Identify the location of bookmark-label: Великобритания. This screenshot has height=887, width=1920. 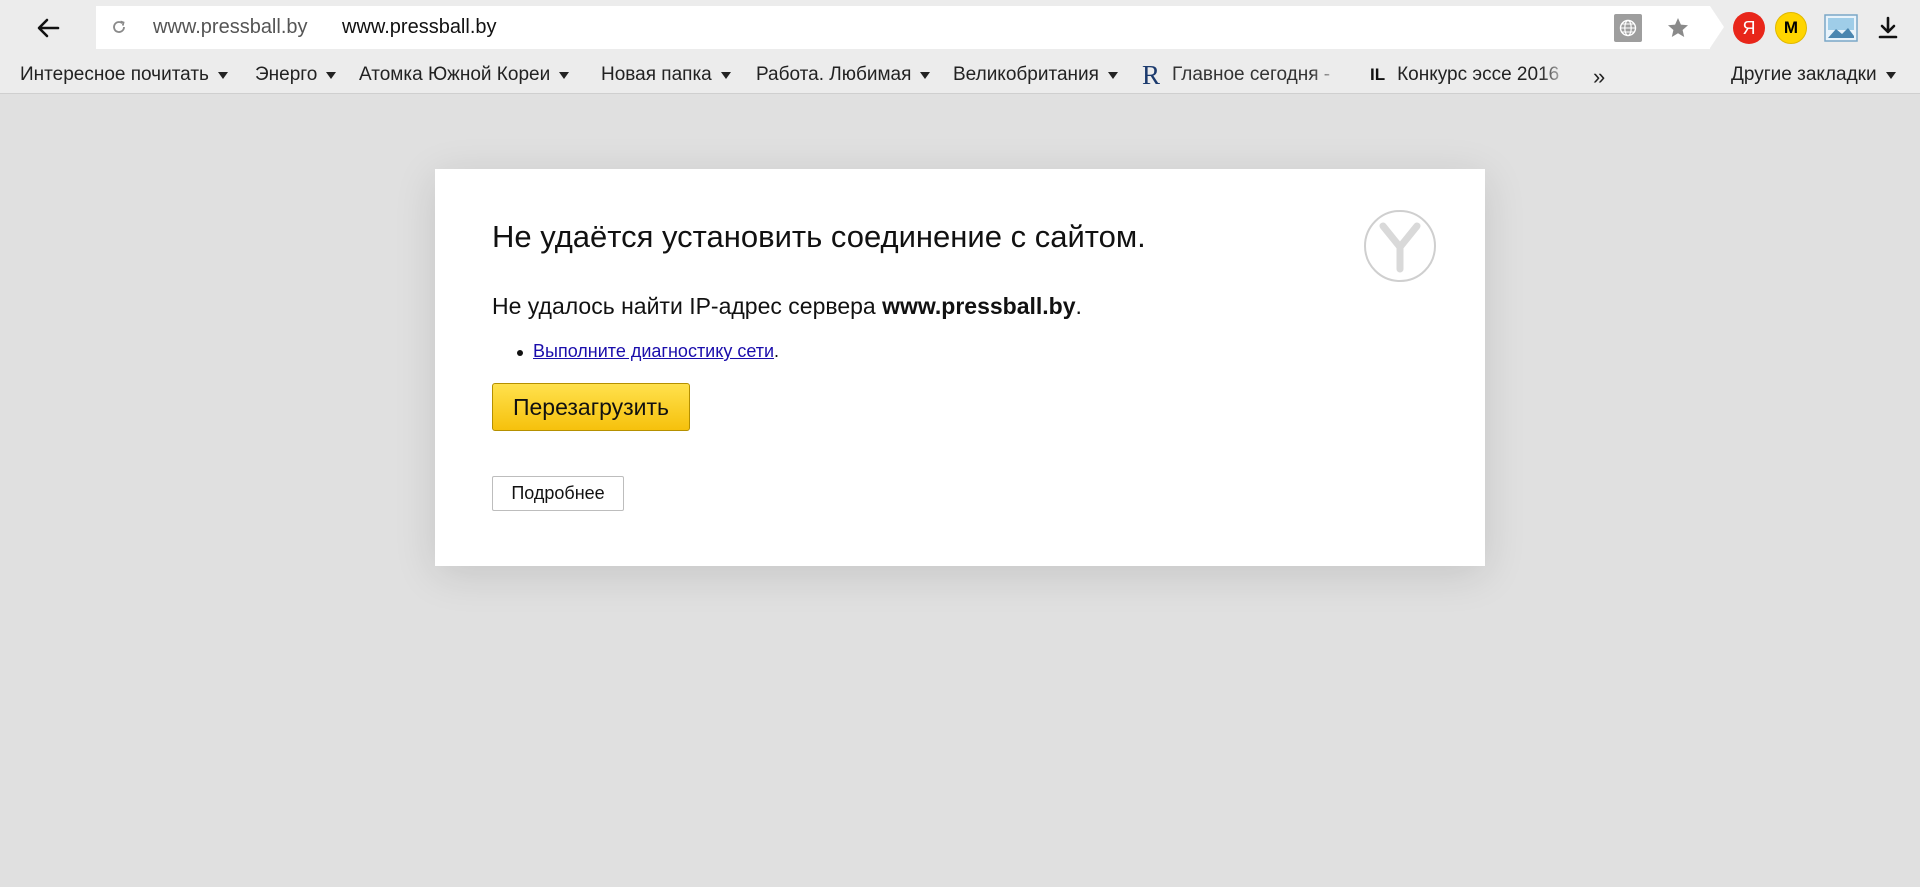
(1026, 74).